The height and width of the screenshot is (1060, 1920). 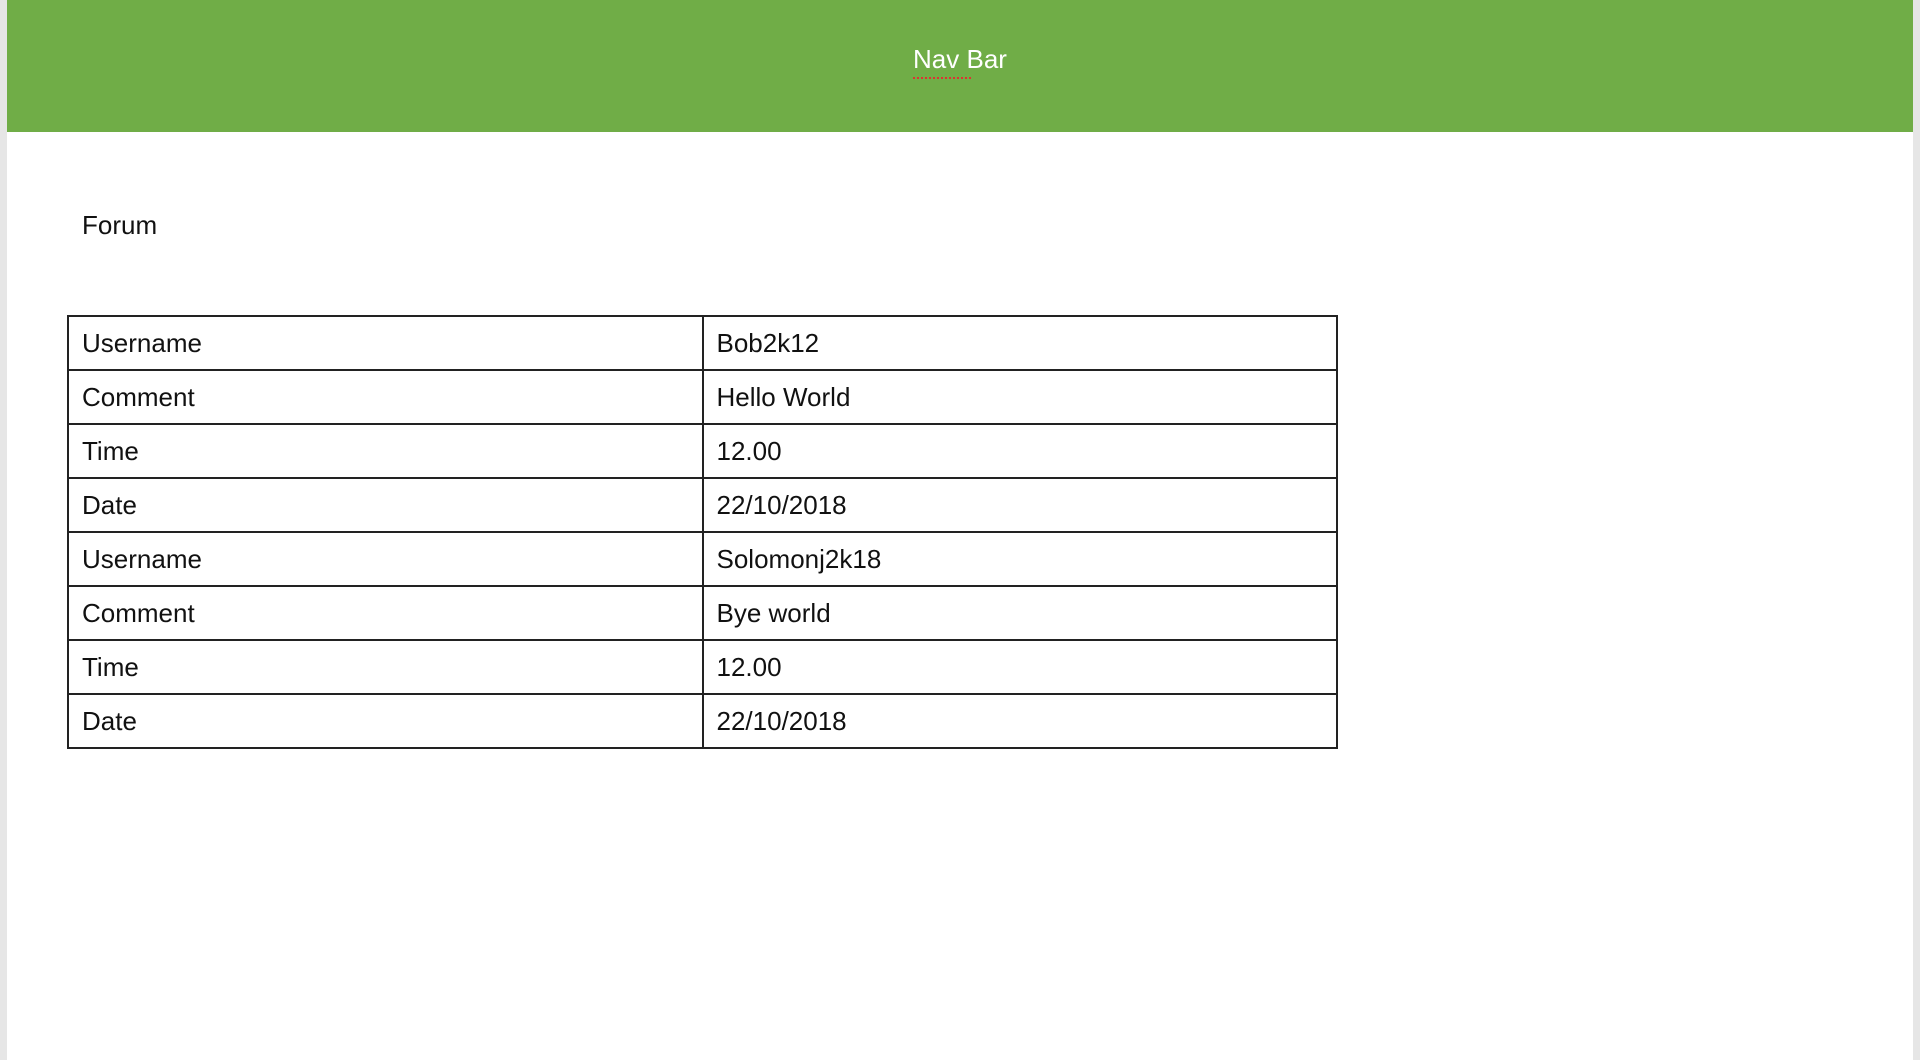 What do you see at coordinates (1019, 559) in the screenshot?
I see `row-value: Solomonj2k18` at bounding box center [1019, 559].